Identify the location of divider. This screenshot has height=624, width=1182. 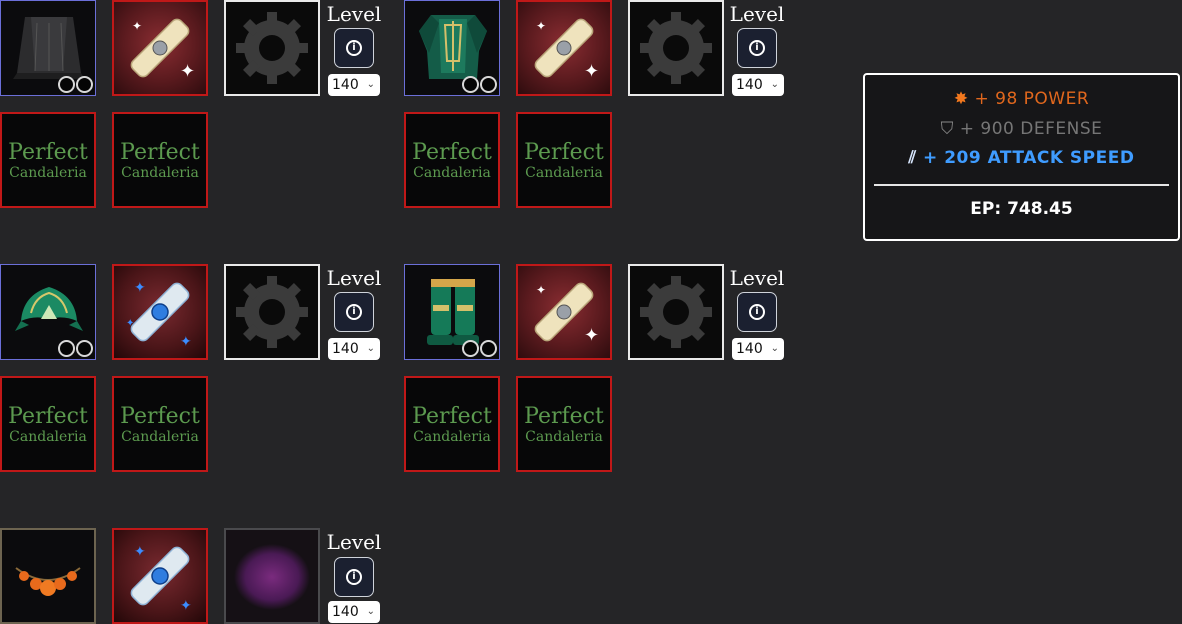
(1021, 185).